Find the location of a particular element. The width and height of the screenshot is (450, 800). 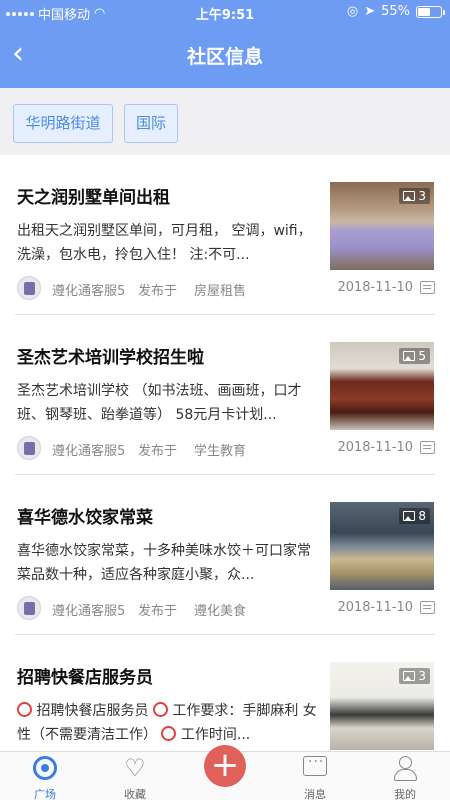

eye-icon is located at coordinates (45, 768).